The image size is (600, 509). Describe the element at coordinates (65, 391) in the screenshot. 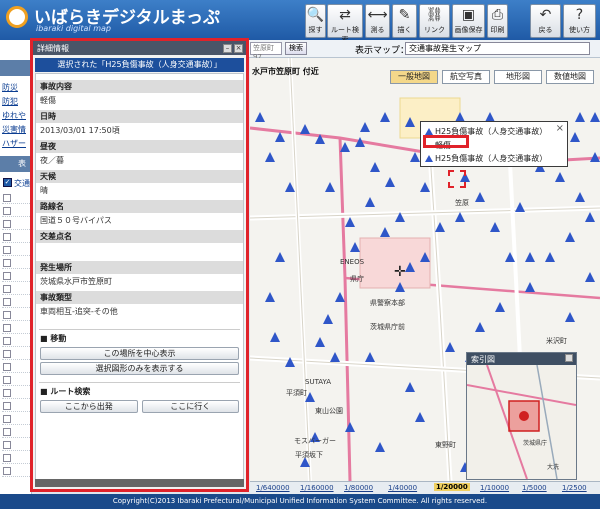

I see `route-section-title: ■ ルート検索` at that location.